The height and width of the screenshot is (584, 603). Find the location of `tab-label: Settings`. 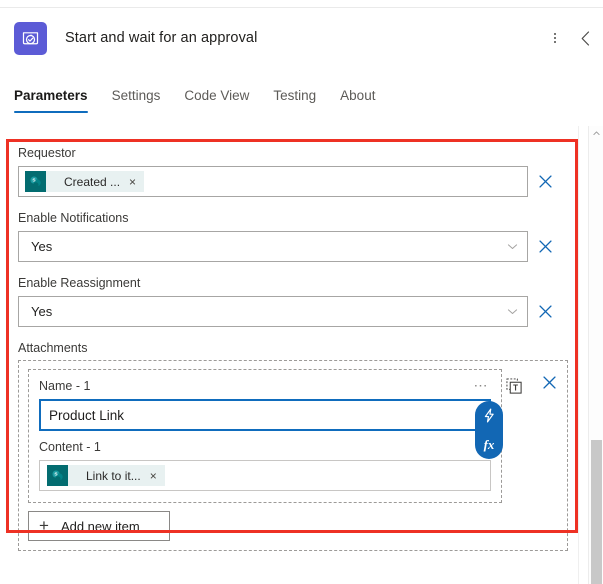

tab-label: Settings is located at coordinates (136, 95).